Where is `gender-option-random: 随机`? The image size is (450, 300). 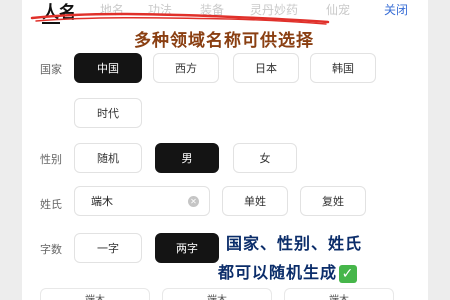 gender-option-random: 随机 is located at coordinates (108, 158).